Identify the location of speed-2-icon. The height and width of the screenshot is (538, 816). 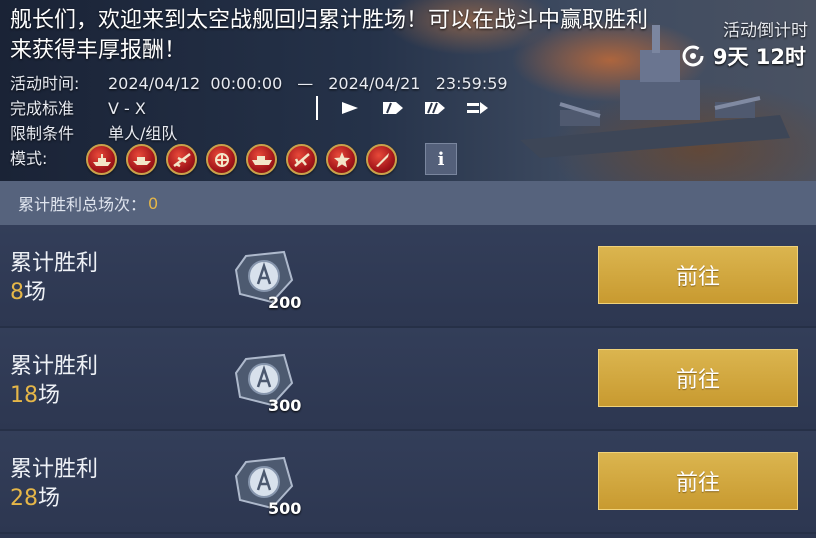
(436, 108).